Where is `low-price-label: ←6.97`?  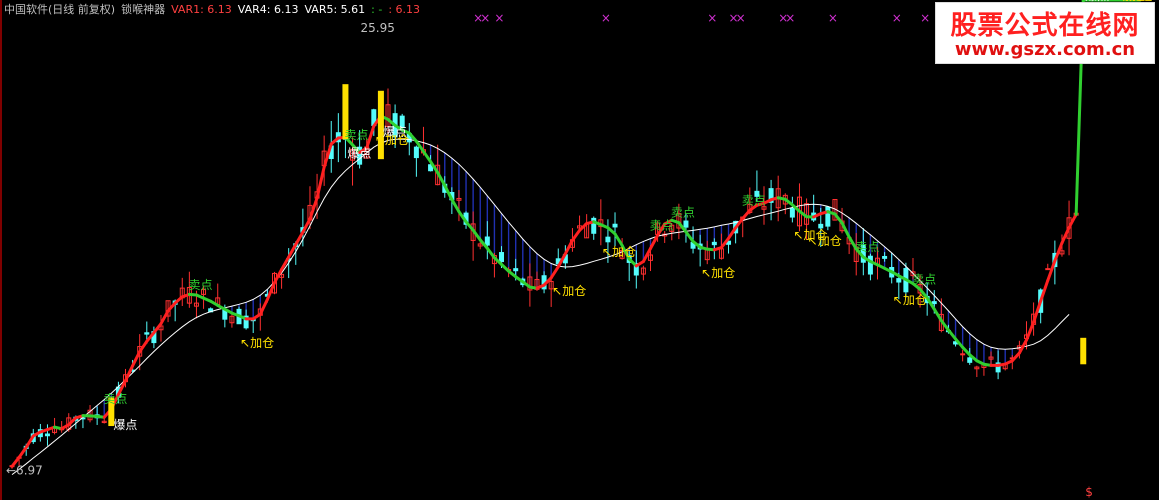 low-price-label: ←6.97 is located at coordinates (24, 470).